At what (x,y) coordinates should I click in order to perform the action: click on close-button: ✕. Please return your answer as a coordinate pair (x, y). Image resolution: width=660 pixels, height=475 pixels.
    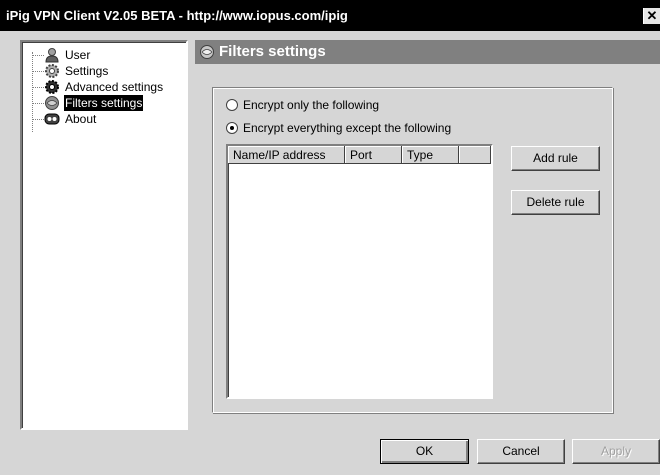
    Looking at the image, I should click on (651, 16).